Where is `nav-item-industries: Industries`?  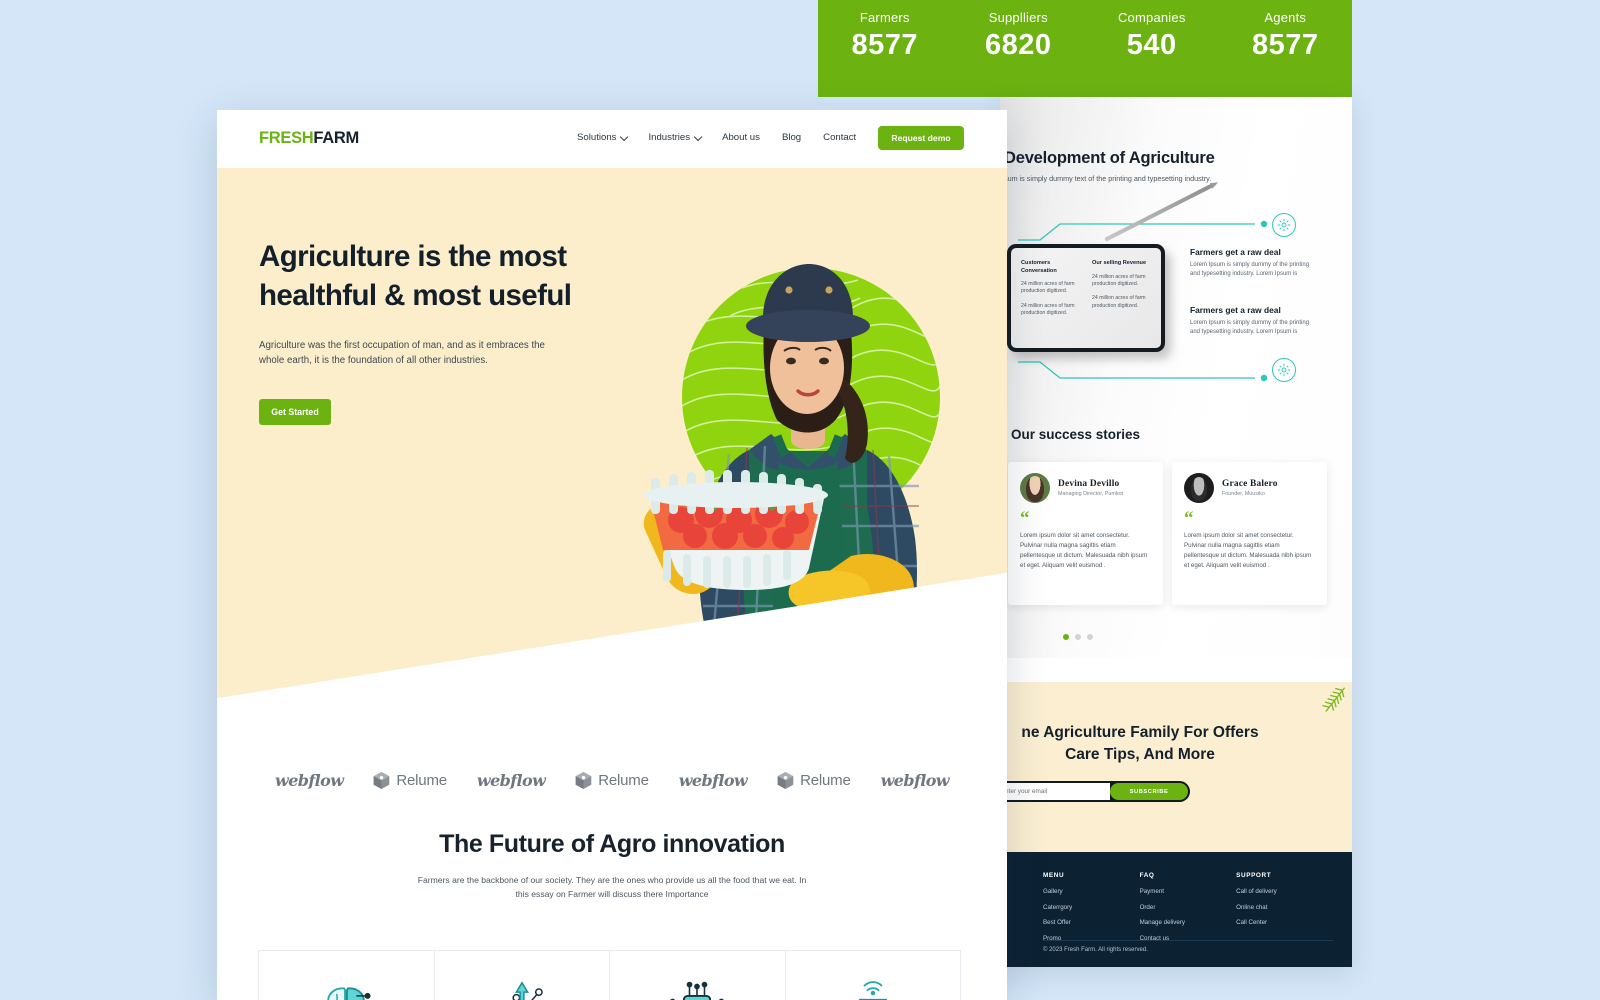 nav-item-industries: Industries is located at coordinates (675, 137).